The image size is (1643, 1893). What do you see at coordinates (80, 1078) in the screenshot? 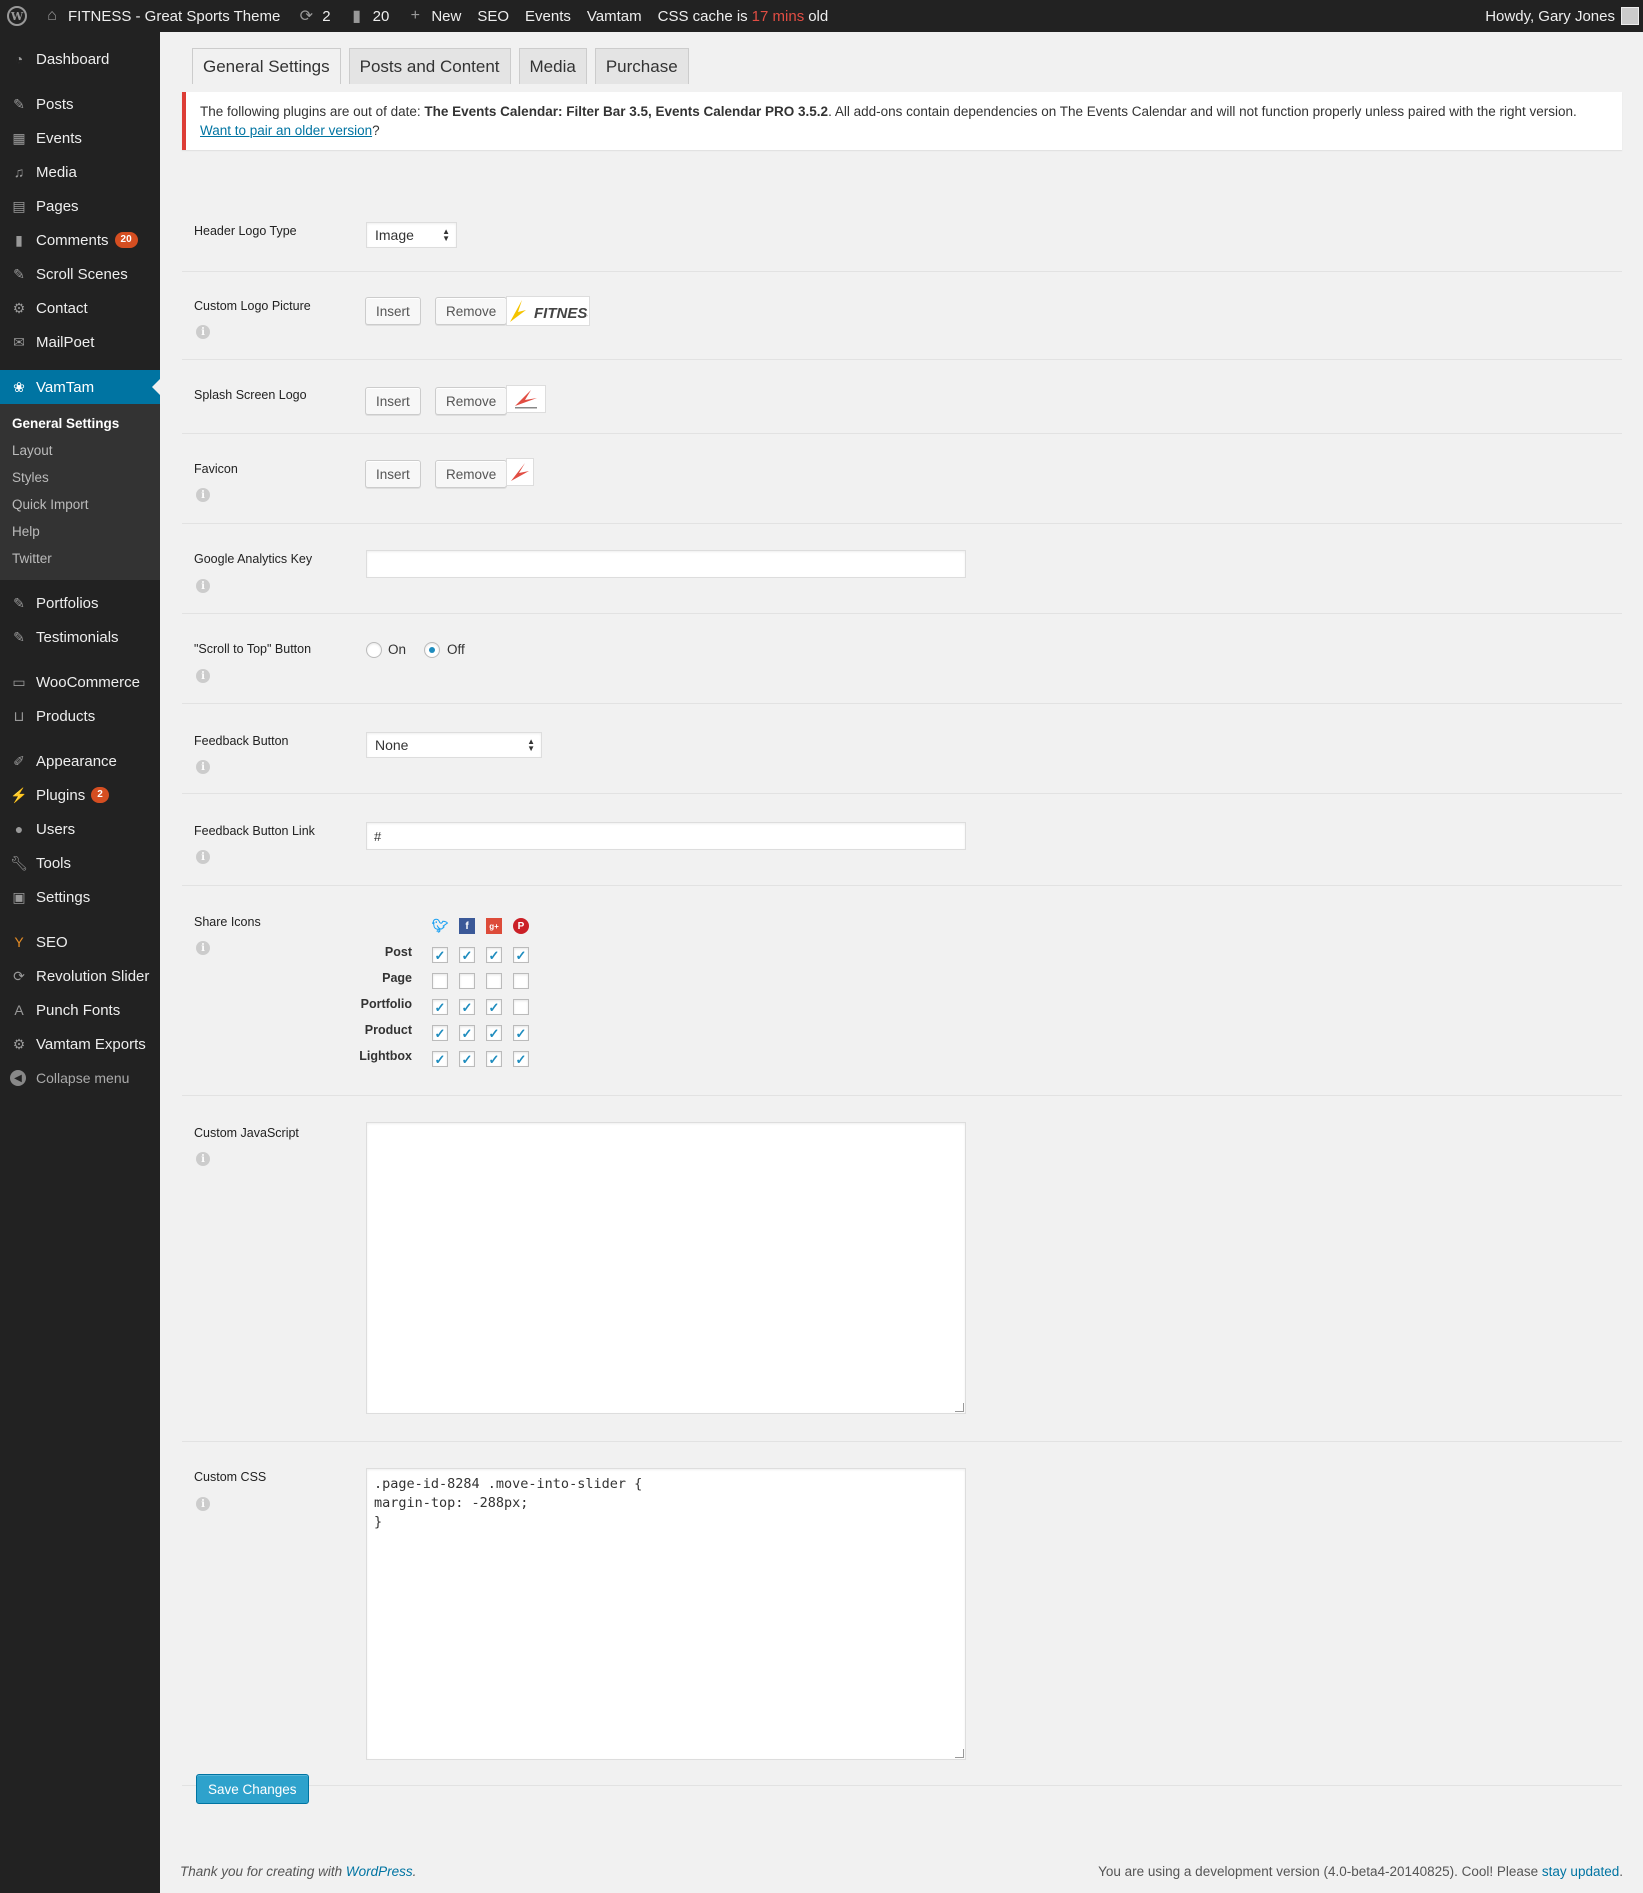
I see `collapse-menu-button: ◀ Collapse menu` at bounding box center [80, 1078].